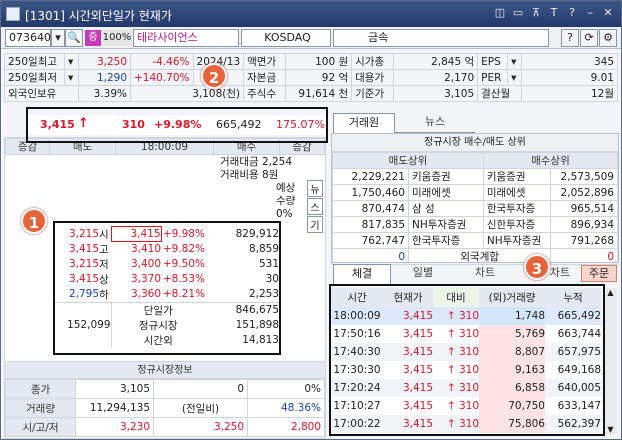 This screenshot has width=622, height=440. What do you see at coordinates (441, 38) in the screenshot?
I see `sector-field: 금속` at bounding box center [441, 38].